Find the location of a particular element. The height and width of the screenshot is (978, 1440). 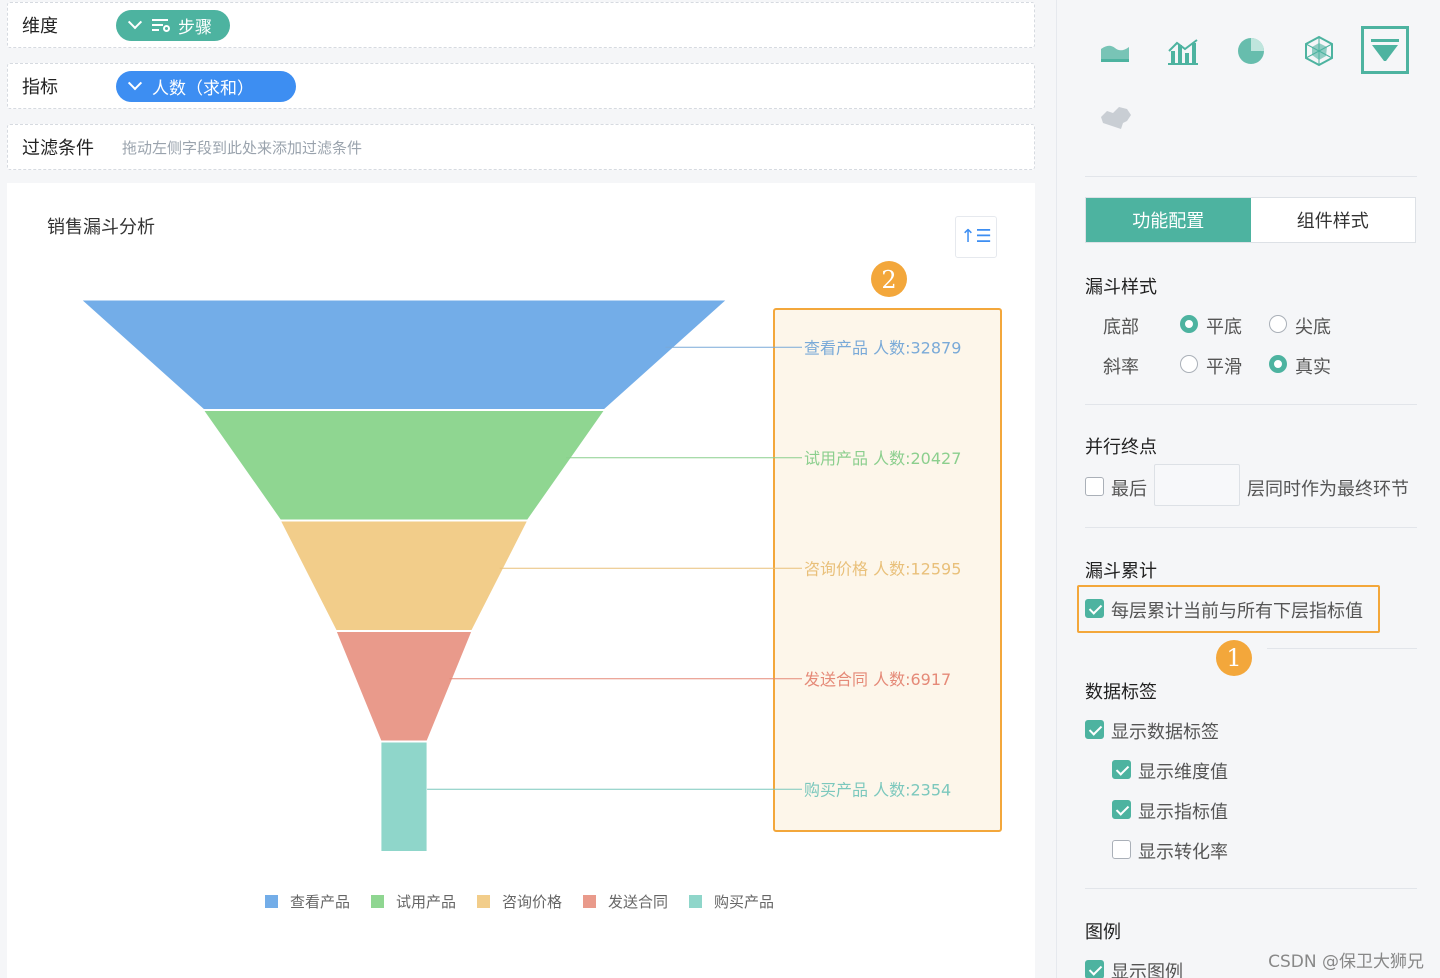

slope-label: 斜率 is located at coordinates (1121, 367).